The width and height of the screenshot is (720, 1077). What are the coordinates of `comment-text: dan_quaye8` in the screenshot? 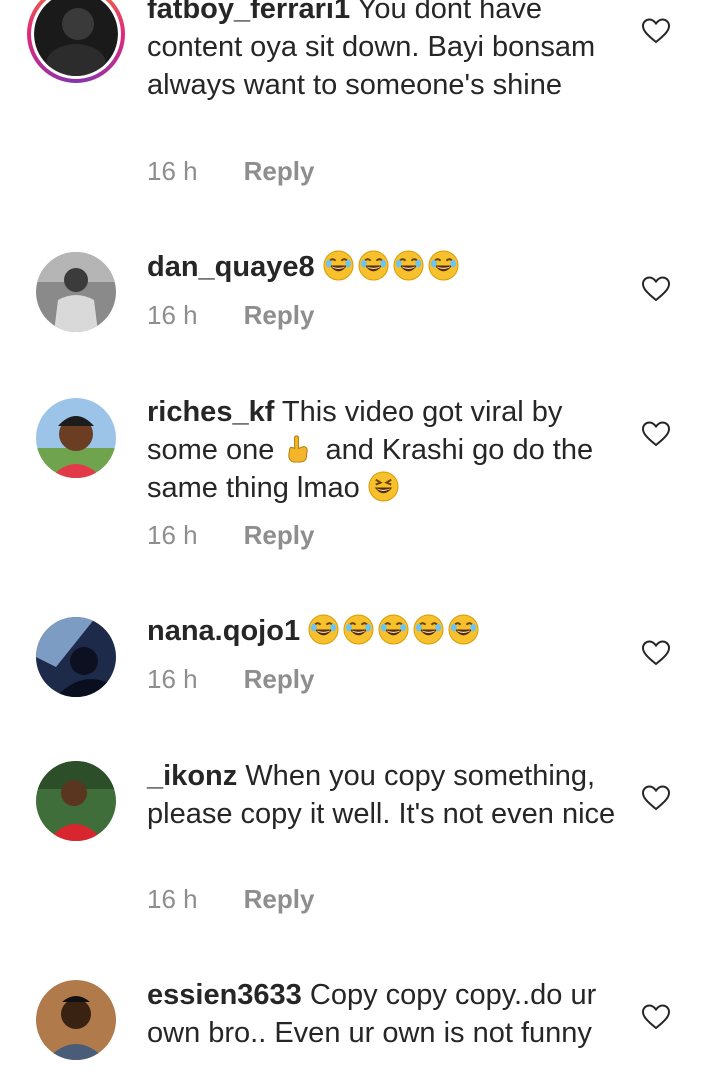 It's located at (382, 267).